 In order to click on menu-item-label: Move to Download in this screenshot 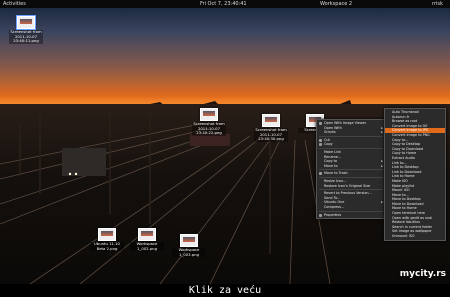, I will do `click(408, 203)`.